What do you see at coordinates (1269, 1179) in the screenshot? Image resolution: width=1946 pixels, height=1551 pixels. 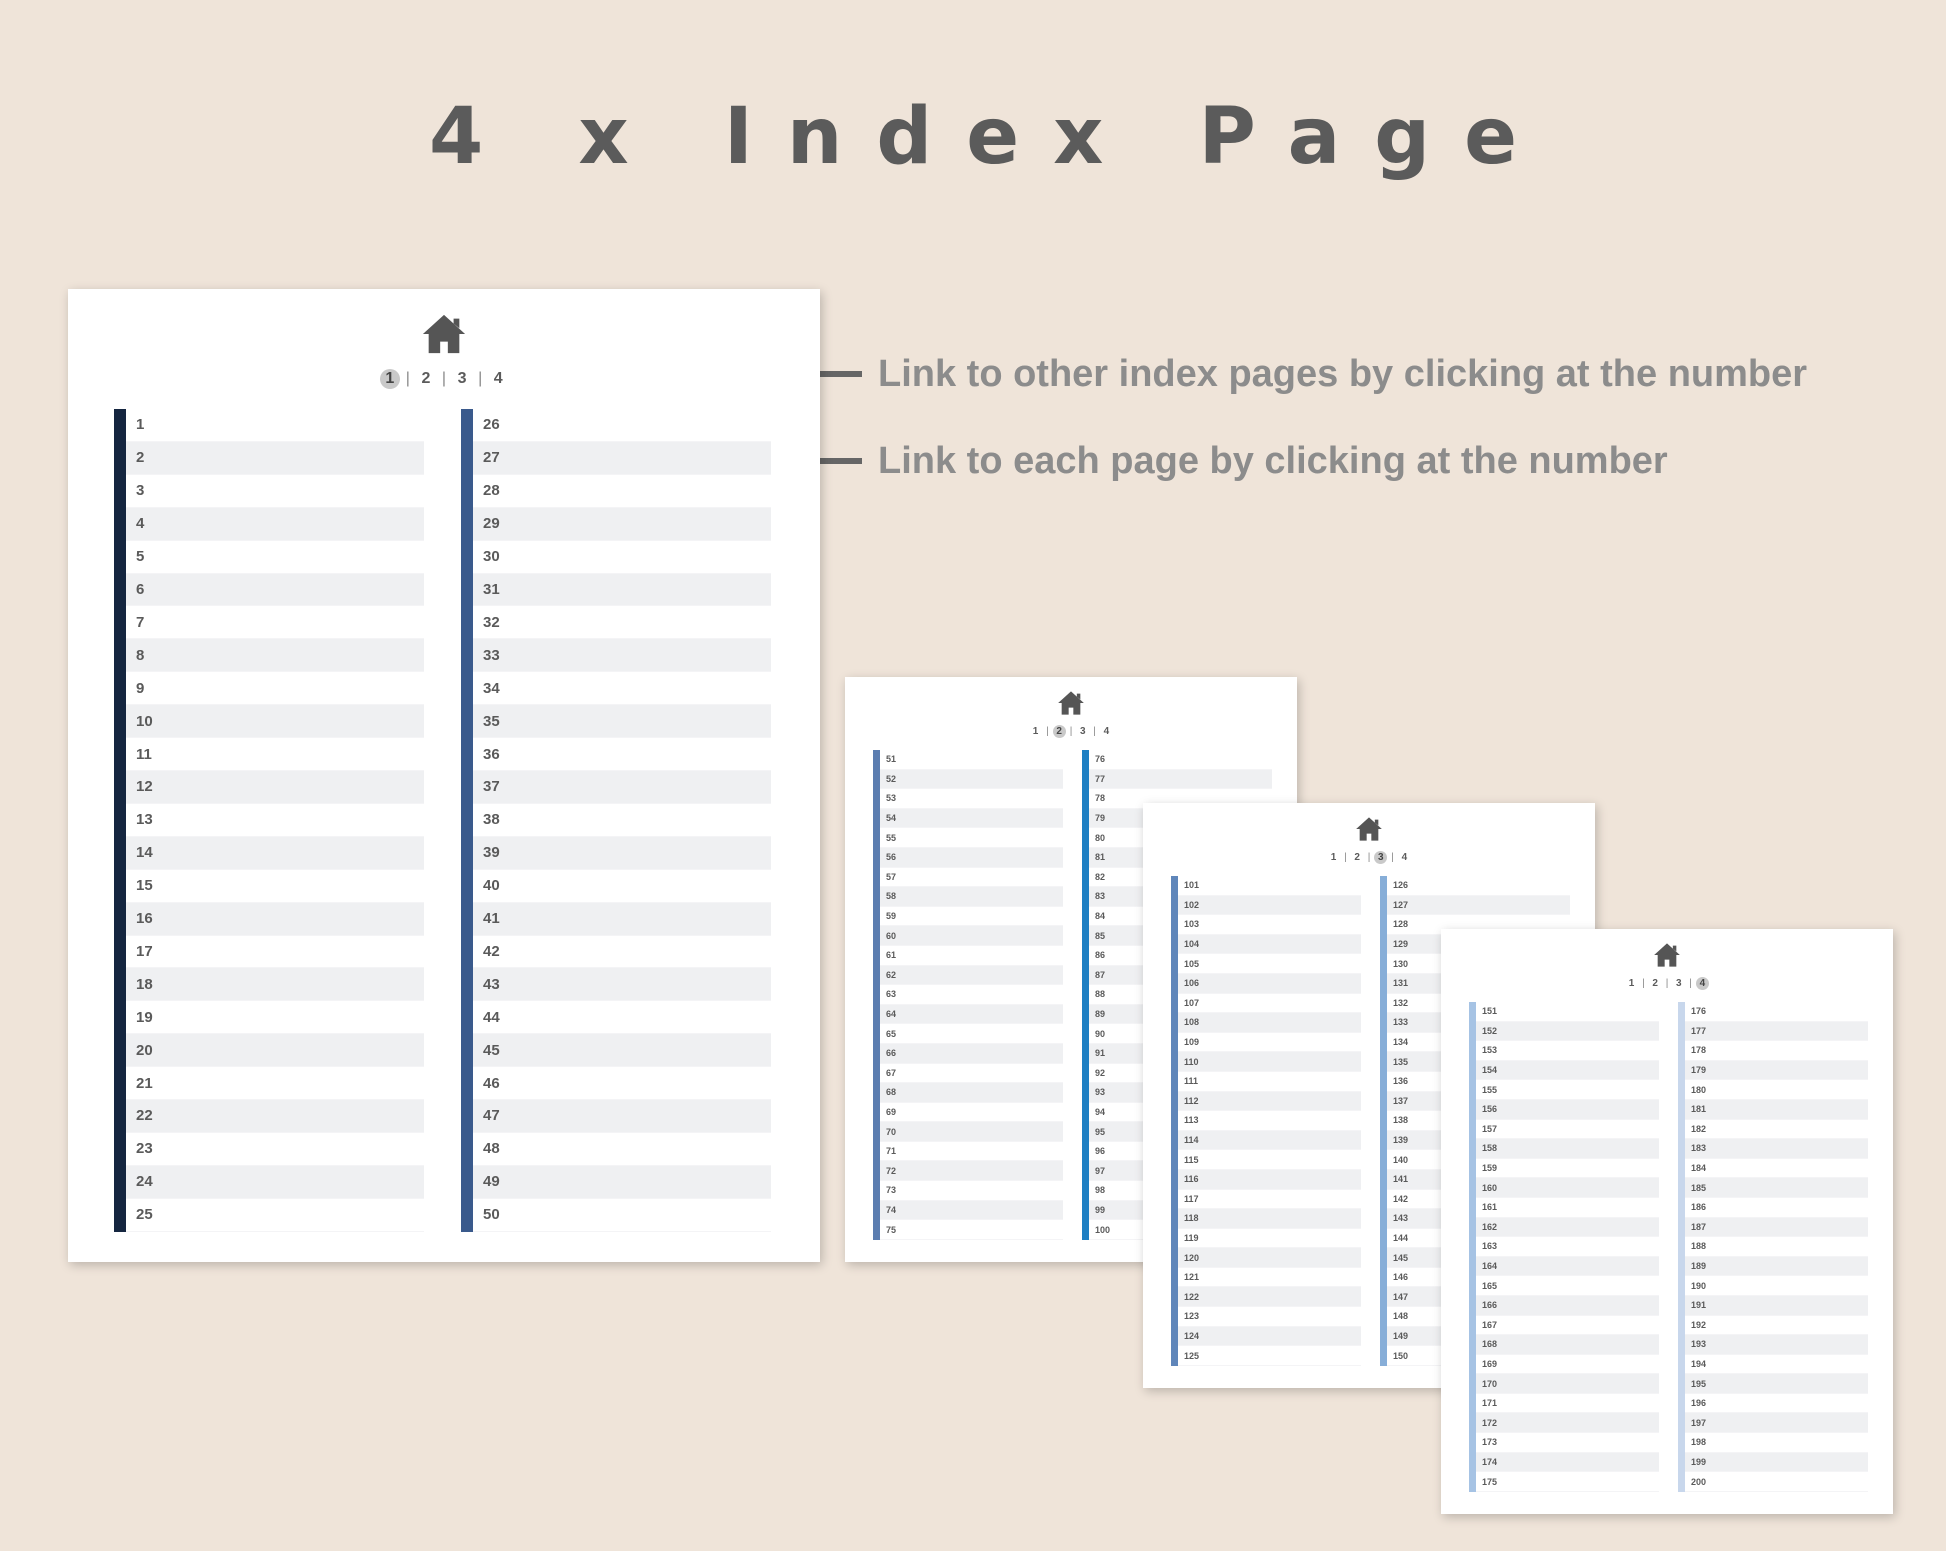 I see `index-entry-116: 116` at bounding box center [1269, 1179].